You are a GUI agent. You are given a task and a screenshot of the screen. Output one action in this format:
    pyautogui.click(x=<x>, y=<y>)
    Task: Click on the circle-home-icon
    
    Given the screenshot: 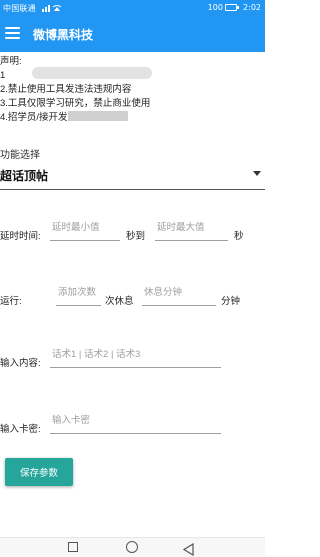 What is the action you would take?
    pyautogui.click(x=132, y=547)
    